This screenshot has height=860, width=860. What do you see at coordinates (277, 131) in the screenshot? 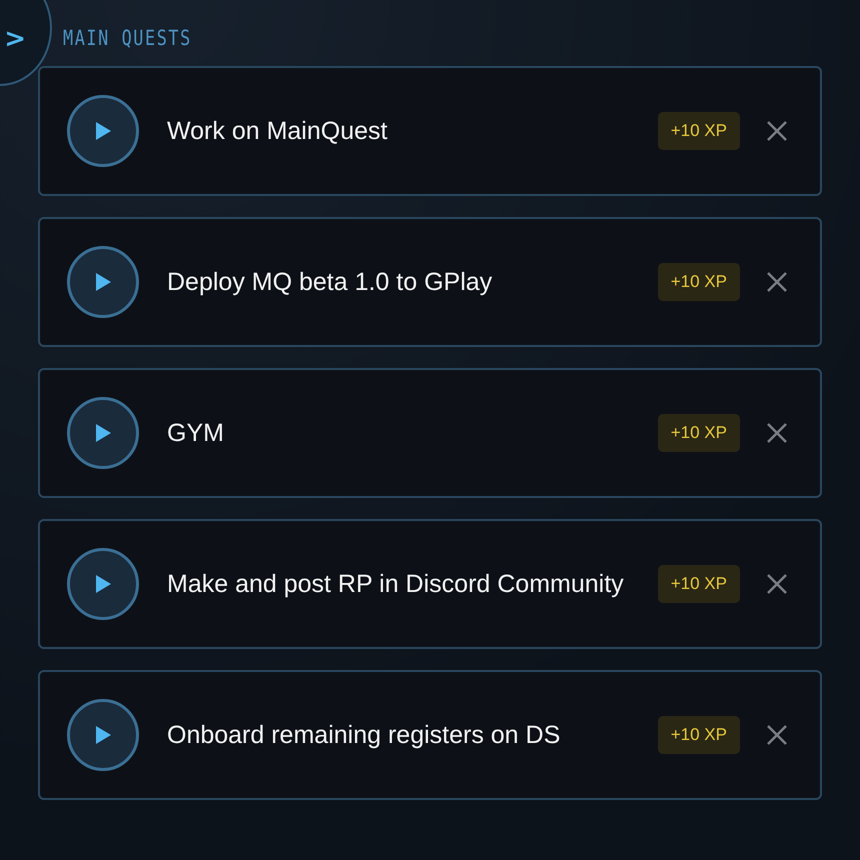
I see `quest-title: Work on MainQuest` at bounding box center [277, 131].